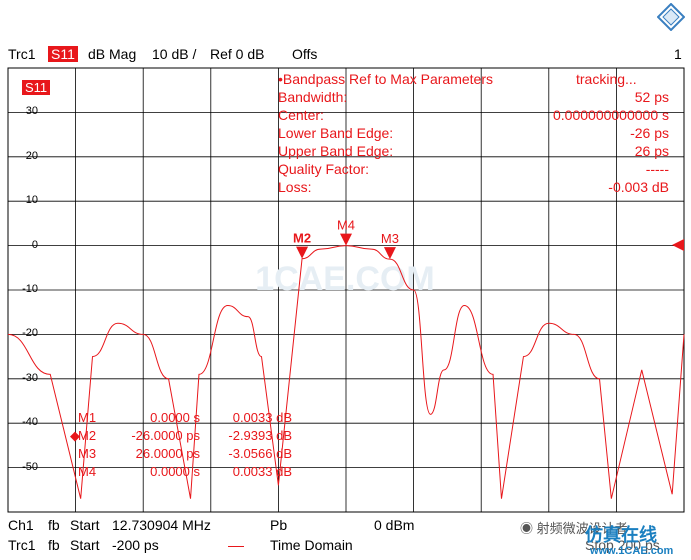  Describe the element at coordinates (167, 453) in the screenshot. I see `marker-x-value: 26.0000 ps` at that location.